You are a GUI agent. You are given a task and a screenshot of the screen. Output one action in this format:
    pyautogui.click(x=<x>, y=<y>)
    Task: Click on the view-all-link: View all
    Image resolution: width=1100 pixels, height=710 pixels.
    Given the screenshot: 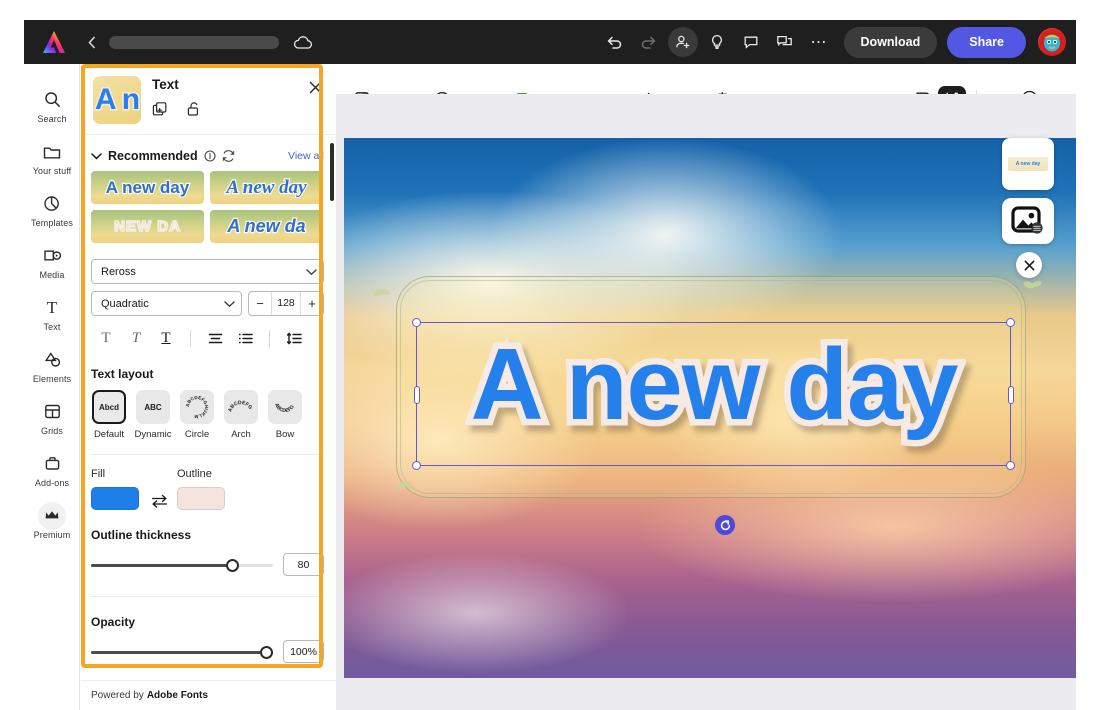 What is the action you would take?
    pyautogui.click(x=306, y=156)
    